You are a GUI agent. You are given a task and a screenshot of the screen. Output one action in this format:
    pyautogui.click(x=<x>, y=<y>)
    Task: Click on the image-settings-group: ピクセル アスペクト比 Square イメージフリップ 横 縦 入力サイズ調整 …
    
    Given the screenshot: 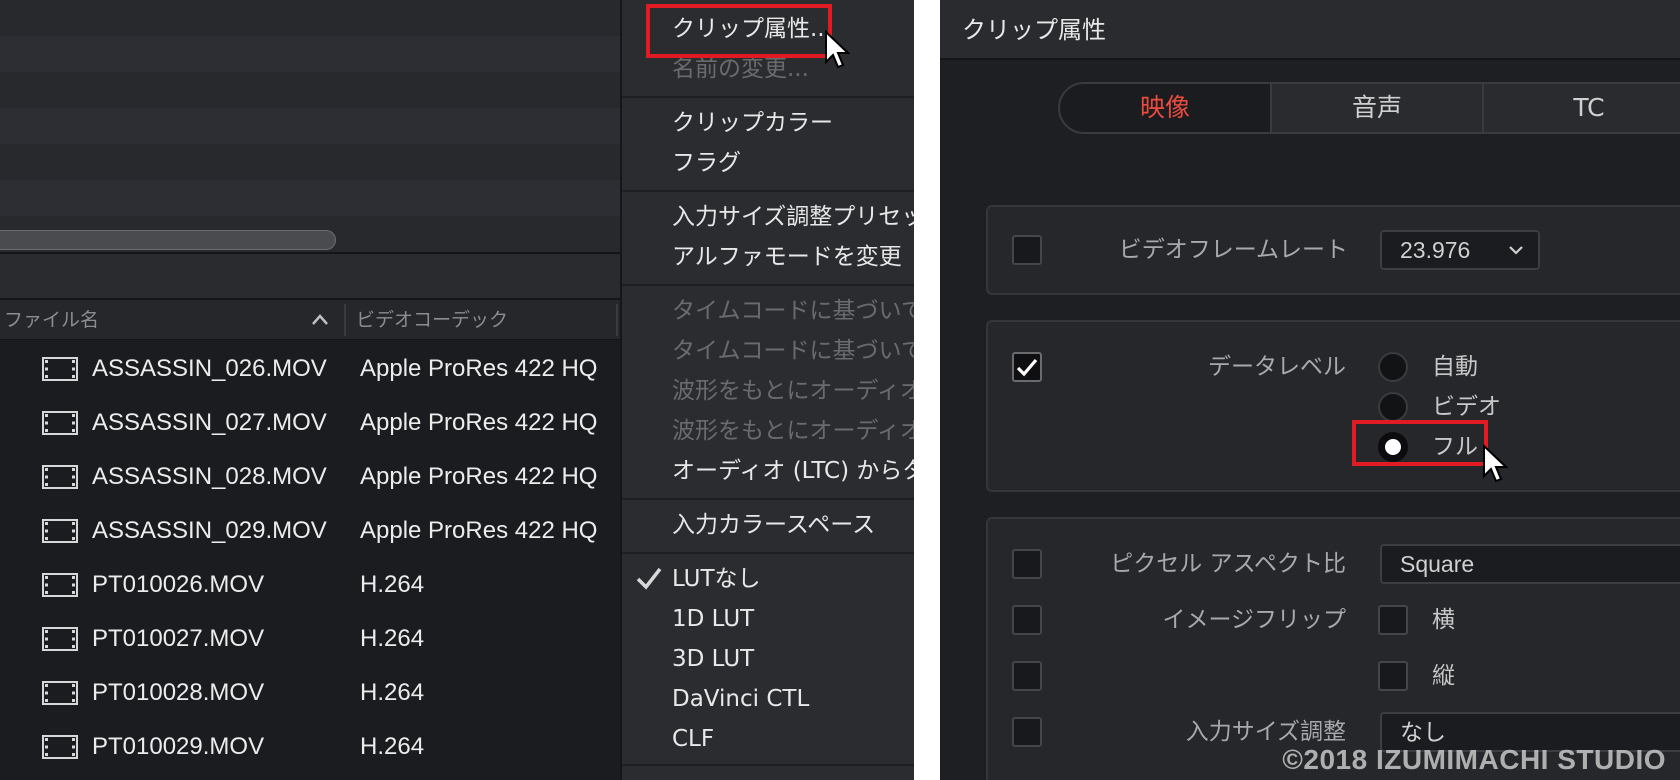 What is the action you would take?
    pyautogui.click(x=1333, y=648)
    